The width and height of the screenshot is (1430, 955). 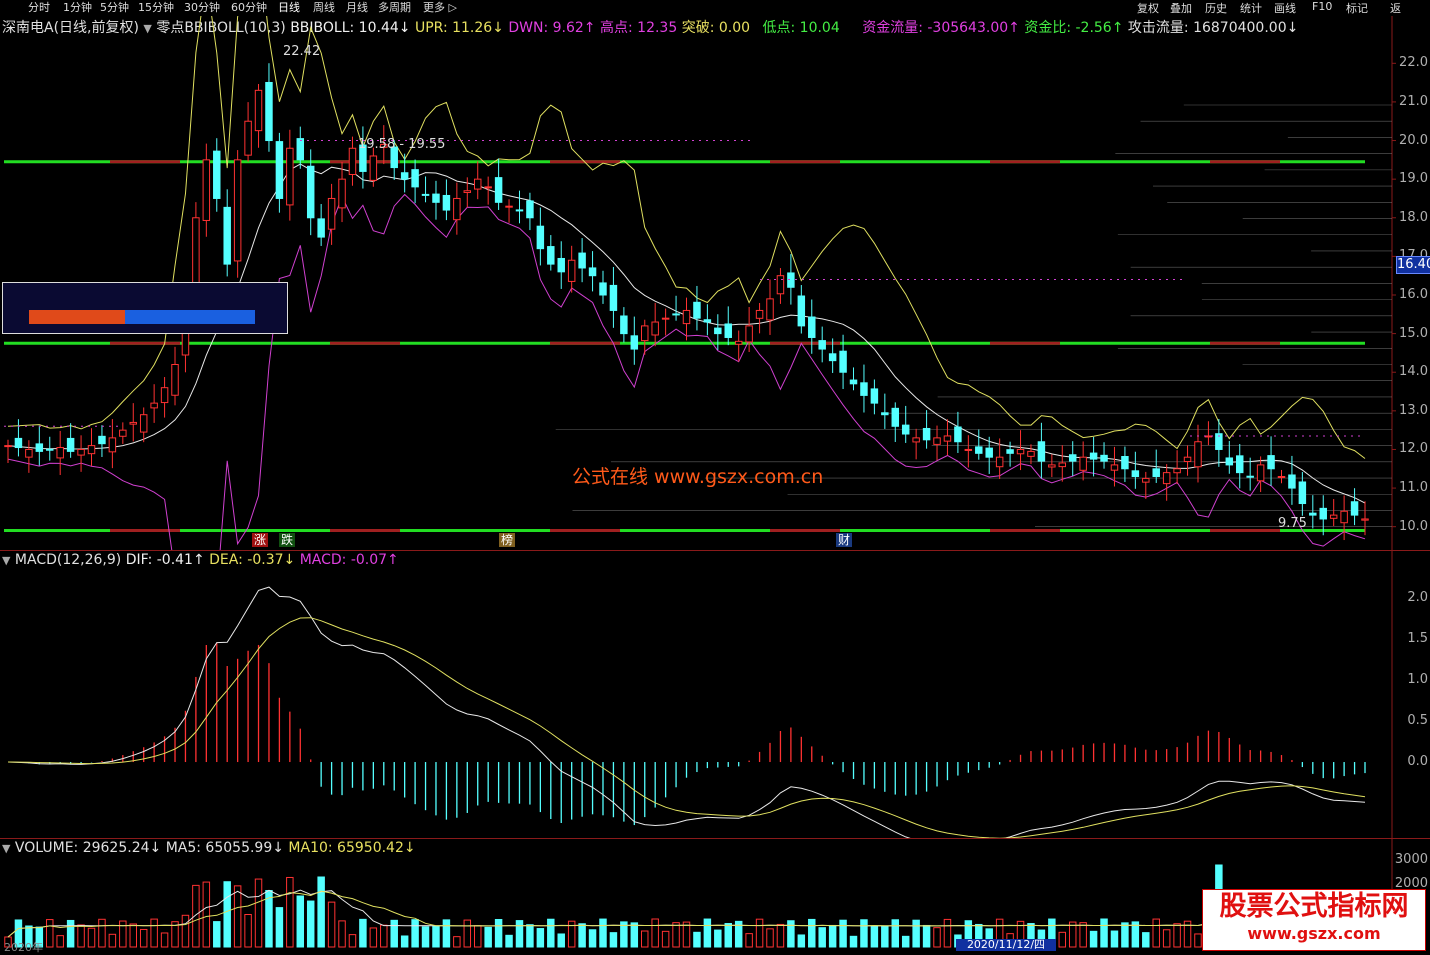 I want to click on watermark: 公式在线 www.gszx.com.cn, so click(x=698, y=477).